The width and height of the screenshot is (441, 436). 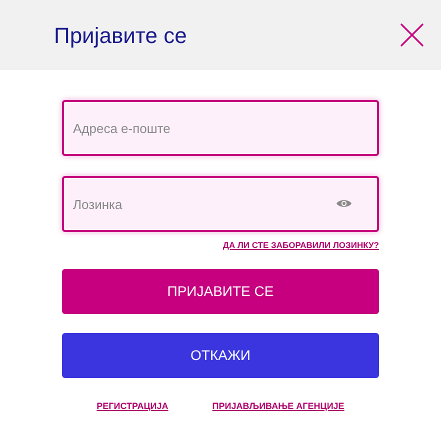 I want to click on dialog-title: Пријавите се, so click(x=120, y=36).